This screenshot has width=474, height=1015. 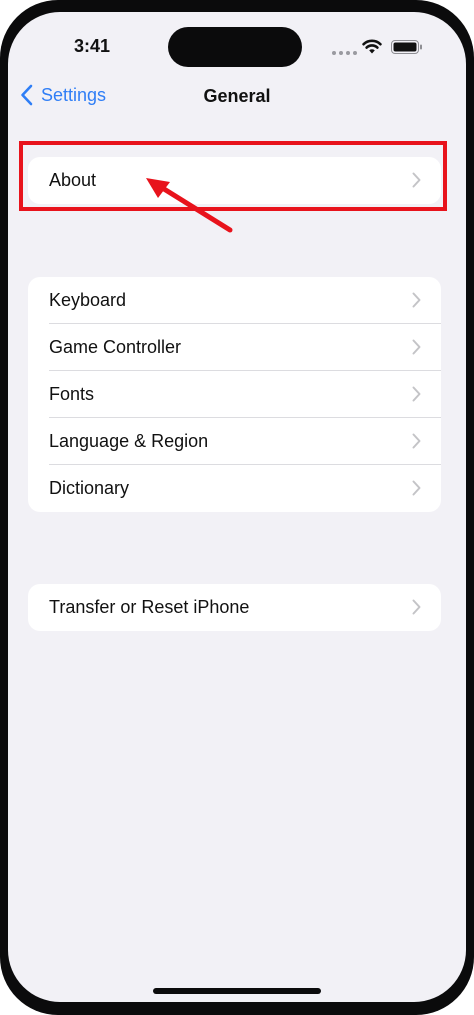 What do you see at coordinates (129, 441) in the screenshot?
I see `settings-row-label: Language & Region` at bounding box center [129, 441].